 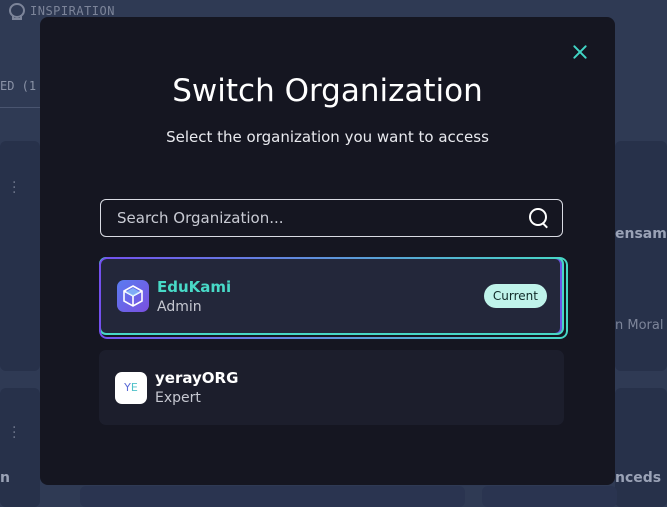 I want to click on close-icon, so click(x=580, y=52).